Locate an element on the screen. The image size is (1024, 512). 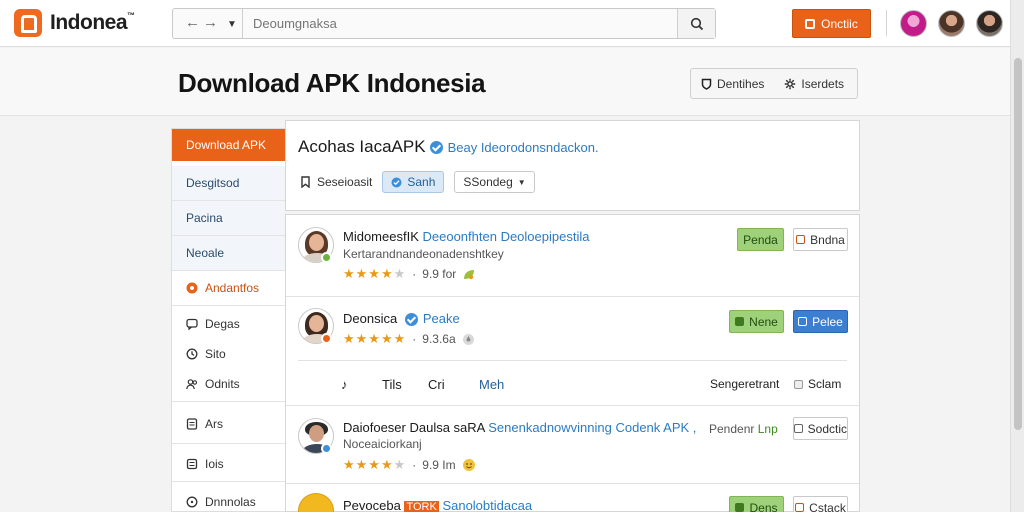
filter-row: Seseioasit Sanh SSondeg ▼ is located at coordinates (417, 182).